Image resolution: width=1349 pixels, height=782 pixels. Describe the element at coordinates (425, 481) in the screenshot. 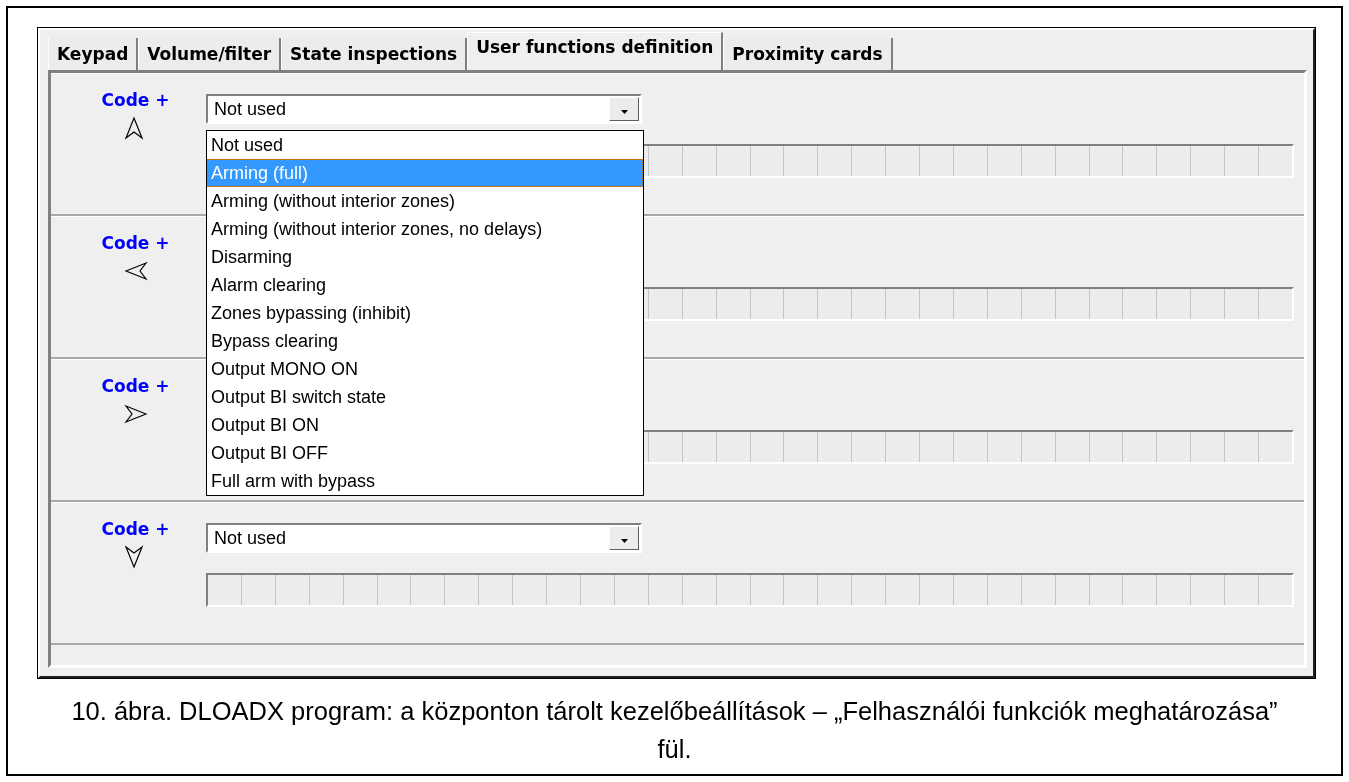

I see `list-option: Full arm with bypass` at that location.